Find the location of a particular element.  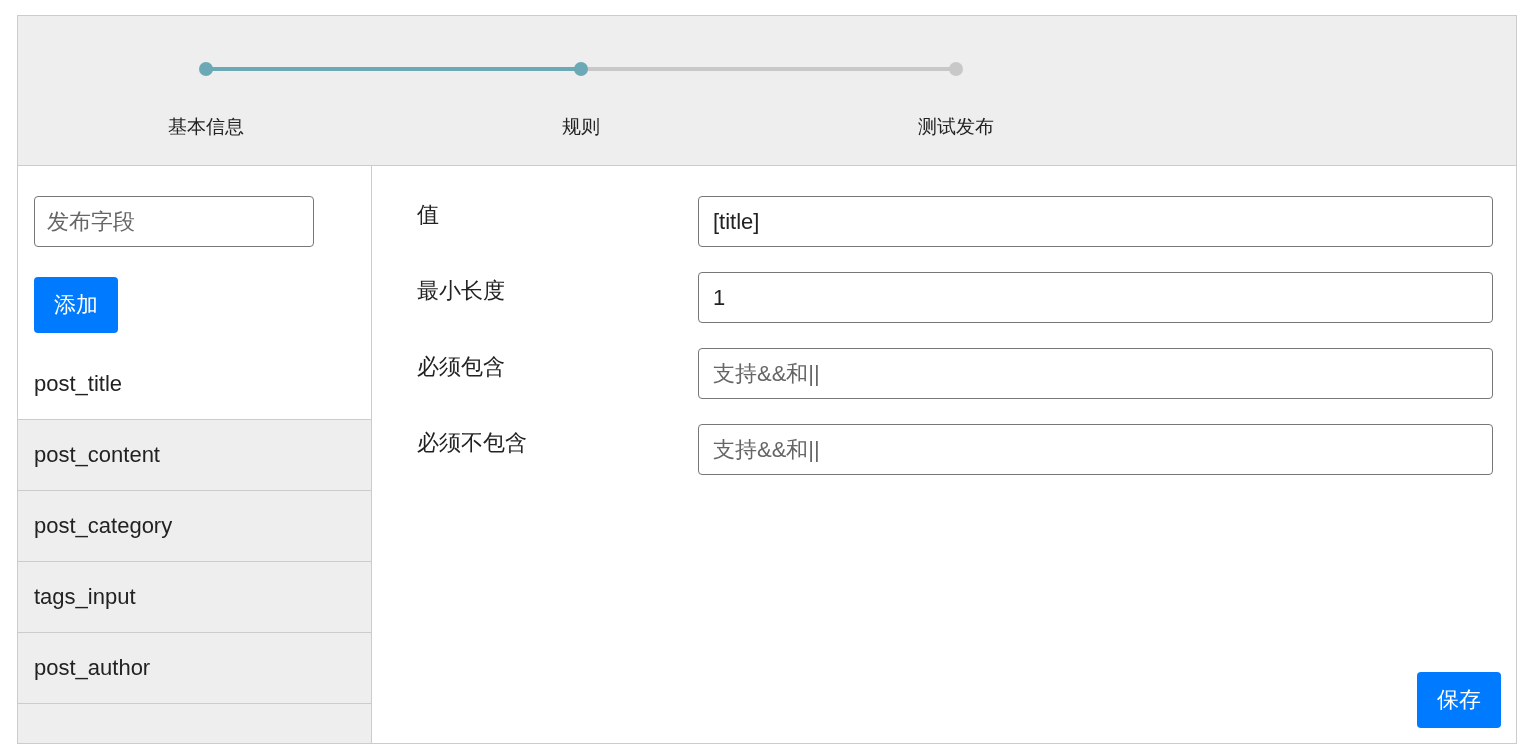

step-label: 基本信息 is located at coordinates (205, 127).